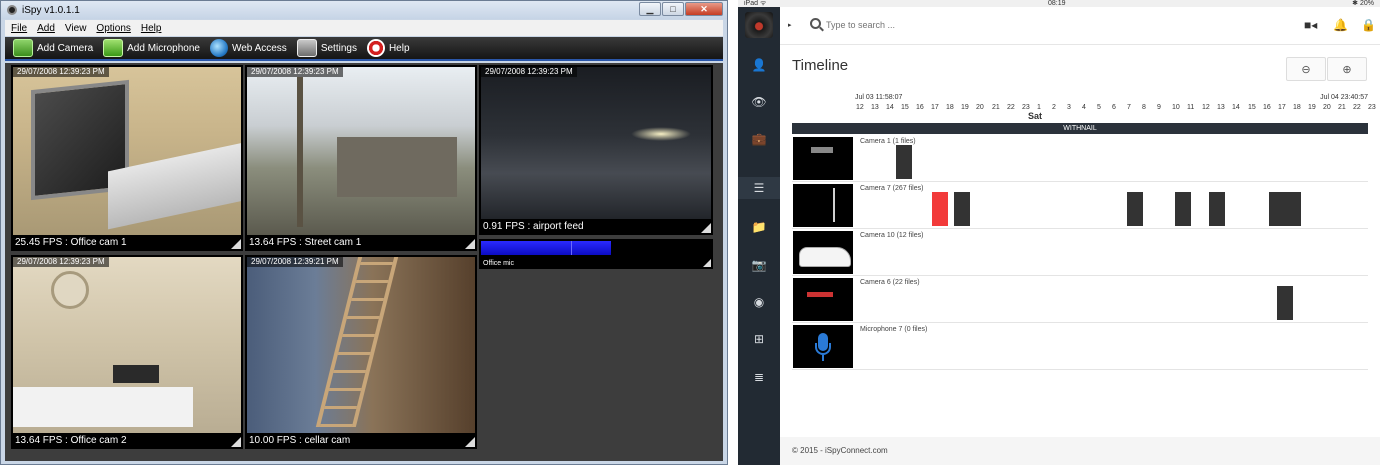 Image resolution: width=1380 pixels, height=465 pixels. What do you see at coordinates (399, 48) in the screenshot?
I see `help-label: Help` at bounding box center [399, 48].